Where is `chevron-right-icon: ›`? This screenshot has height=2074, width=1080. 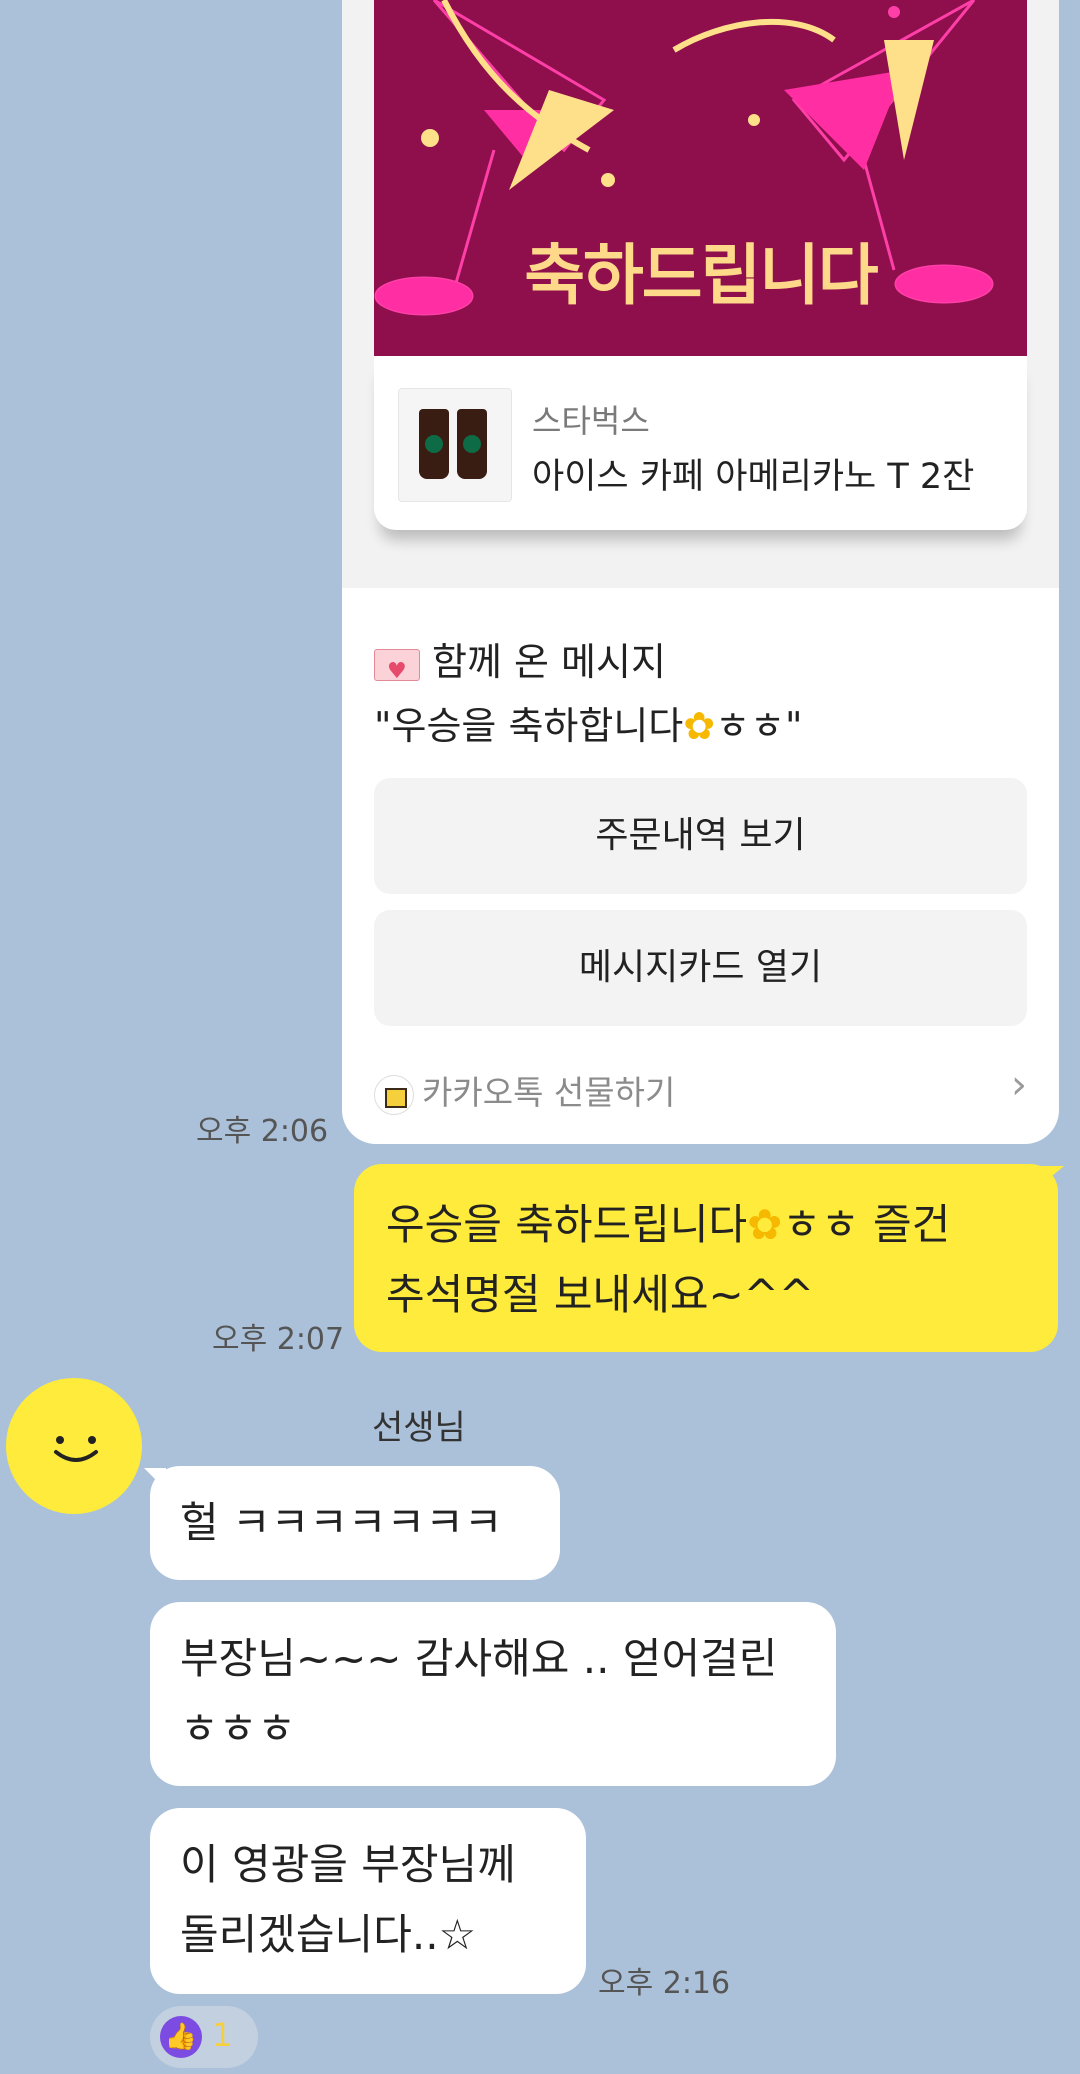 chevron-right-icon: › is located at coordinates (1019, 1085).